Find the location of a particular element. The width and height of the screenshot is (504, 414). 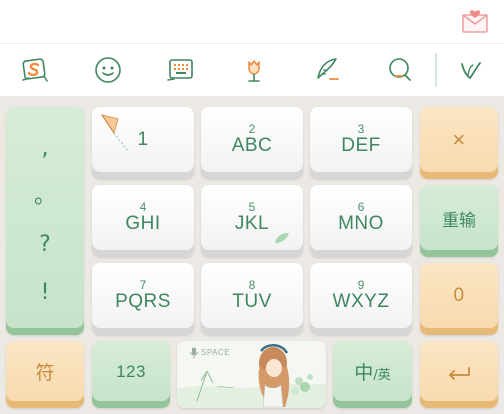

enter-key is located at coordinates (459, 374).